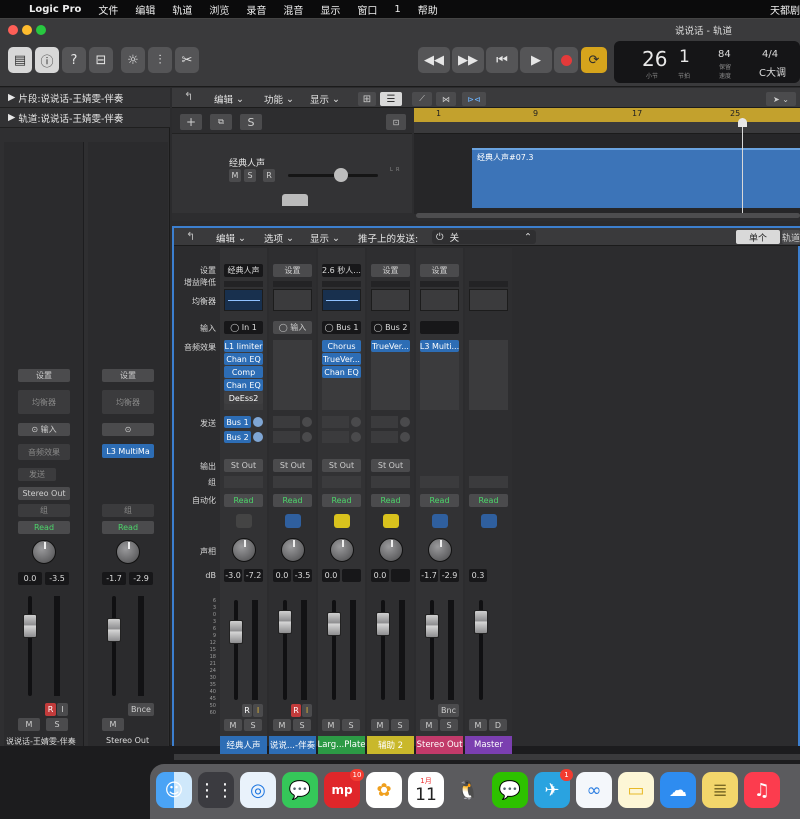 The height and width of the screenshot is (819, 800). I want to click on mixer-scrollbar, so click(487, 757).